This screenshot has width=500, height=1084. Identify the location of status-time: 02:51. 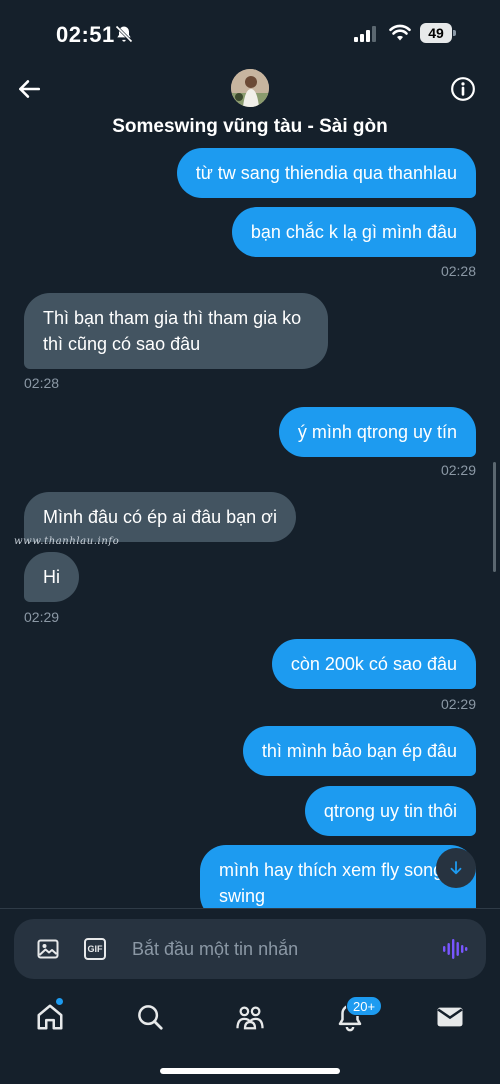
(85, 34).